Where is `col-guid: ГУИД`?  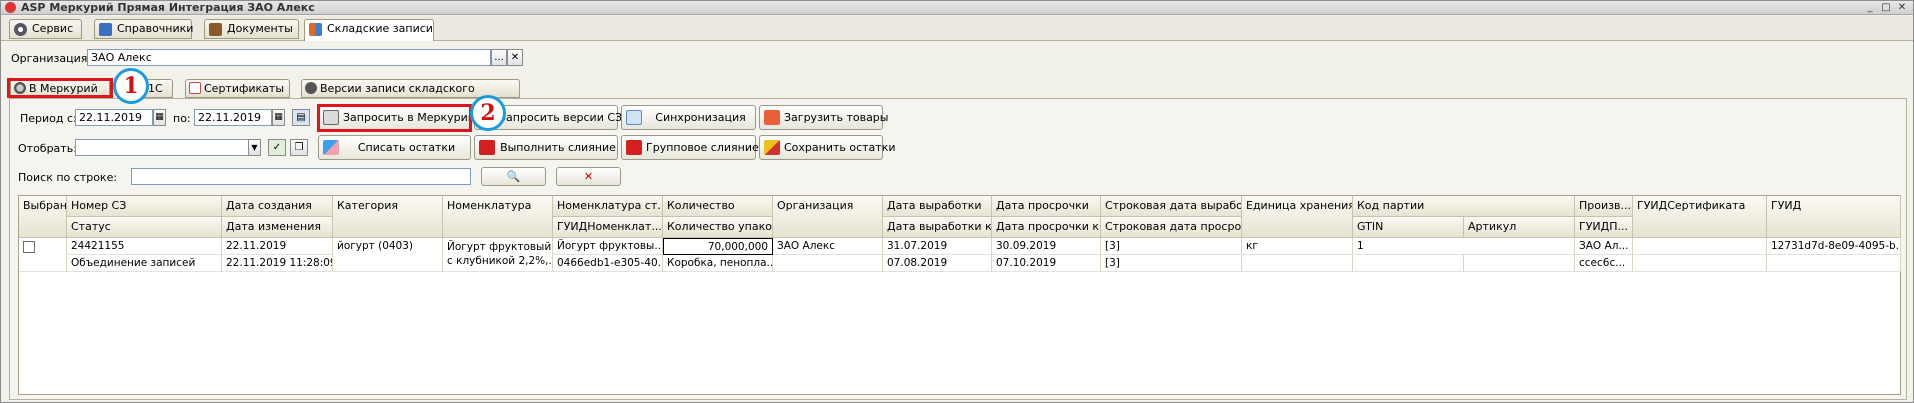
col-guid: ГУИД is located at coordinates (1834, 217).